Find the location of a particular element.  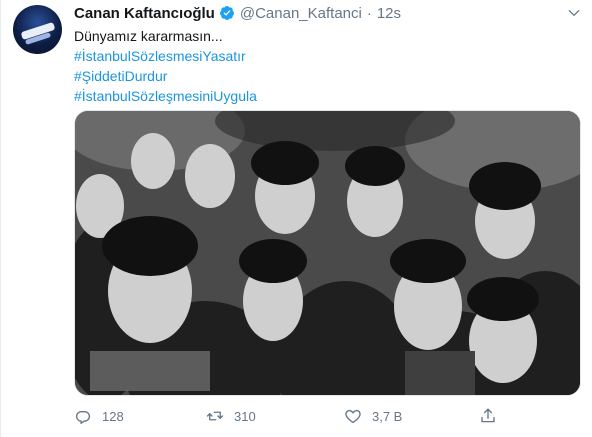

retweet-icon is located at coordinates (215, 416).